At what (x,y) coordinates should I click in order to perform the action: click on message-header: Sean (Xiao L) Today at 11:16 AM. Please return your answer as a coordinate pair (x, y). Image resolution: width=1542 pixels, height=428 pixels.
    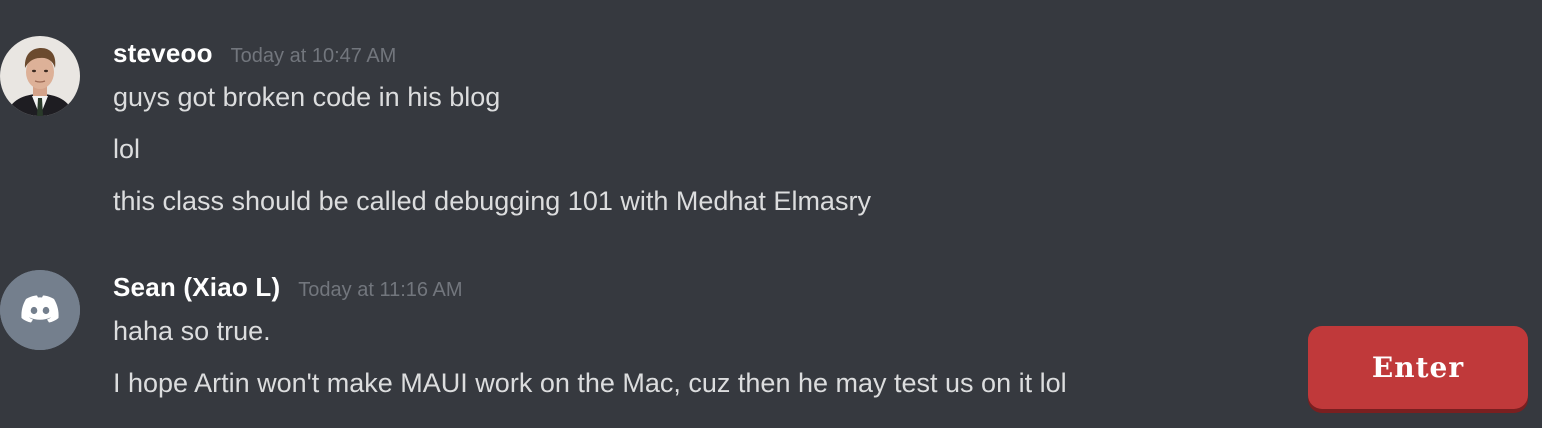
    Looking at the image, I should click on (287, 287).